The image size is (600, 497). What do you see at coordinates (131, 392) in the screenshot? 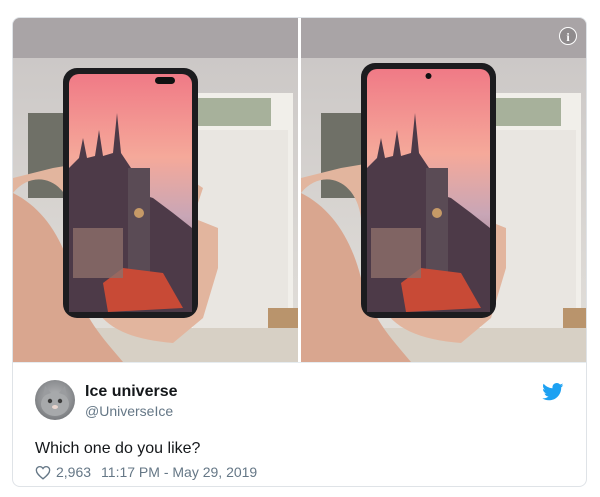
I see `author-name: Ice universe` at bounding box center [131, 392].